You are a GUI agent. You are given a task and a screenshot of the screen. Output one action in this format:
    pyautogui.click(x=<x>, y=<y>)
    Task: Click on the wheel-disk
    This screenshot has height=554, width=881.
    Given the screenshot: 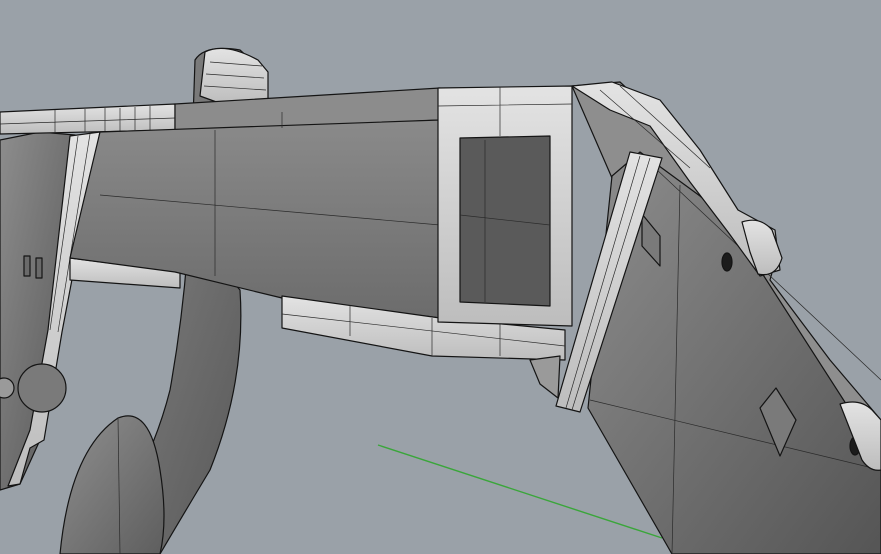 What is the action you would take?
    pyautogui.click(x=112, y=484)
    